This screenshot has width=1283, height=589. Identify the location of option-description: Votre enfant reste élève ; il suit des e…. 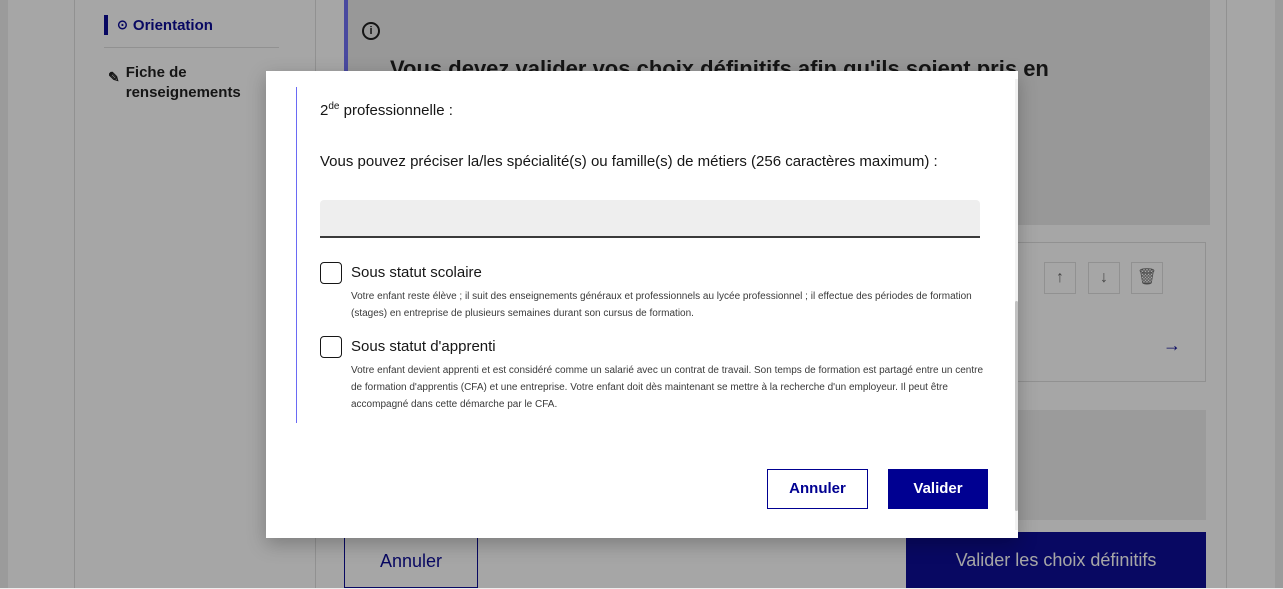
(661, 305).